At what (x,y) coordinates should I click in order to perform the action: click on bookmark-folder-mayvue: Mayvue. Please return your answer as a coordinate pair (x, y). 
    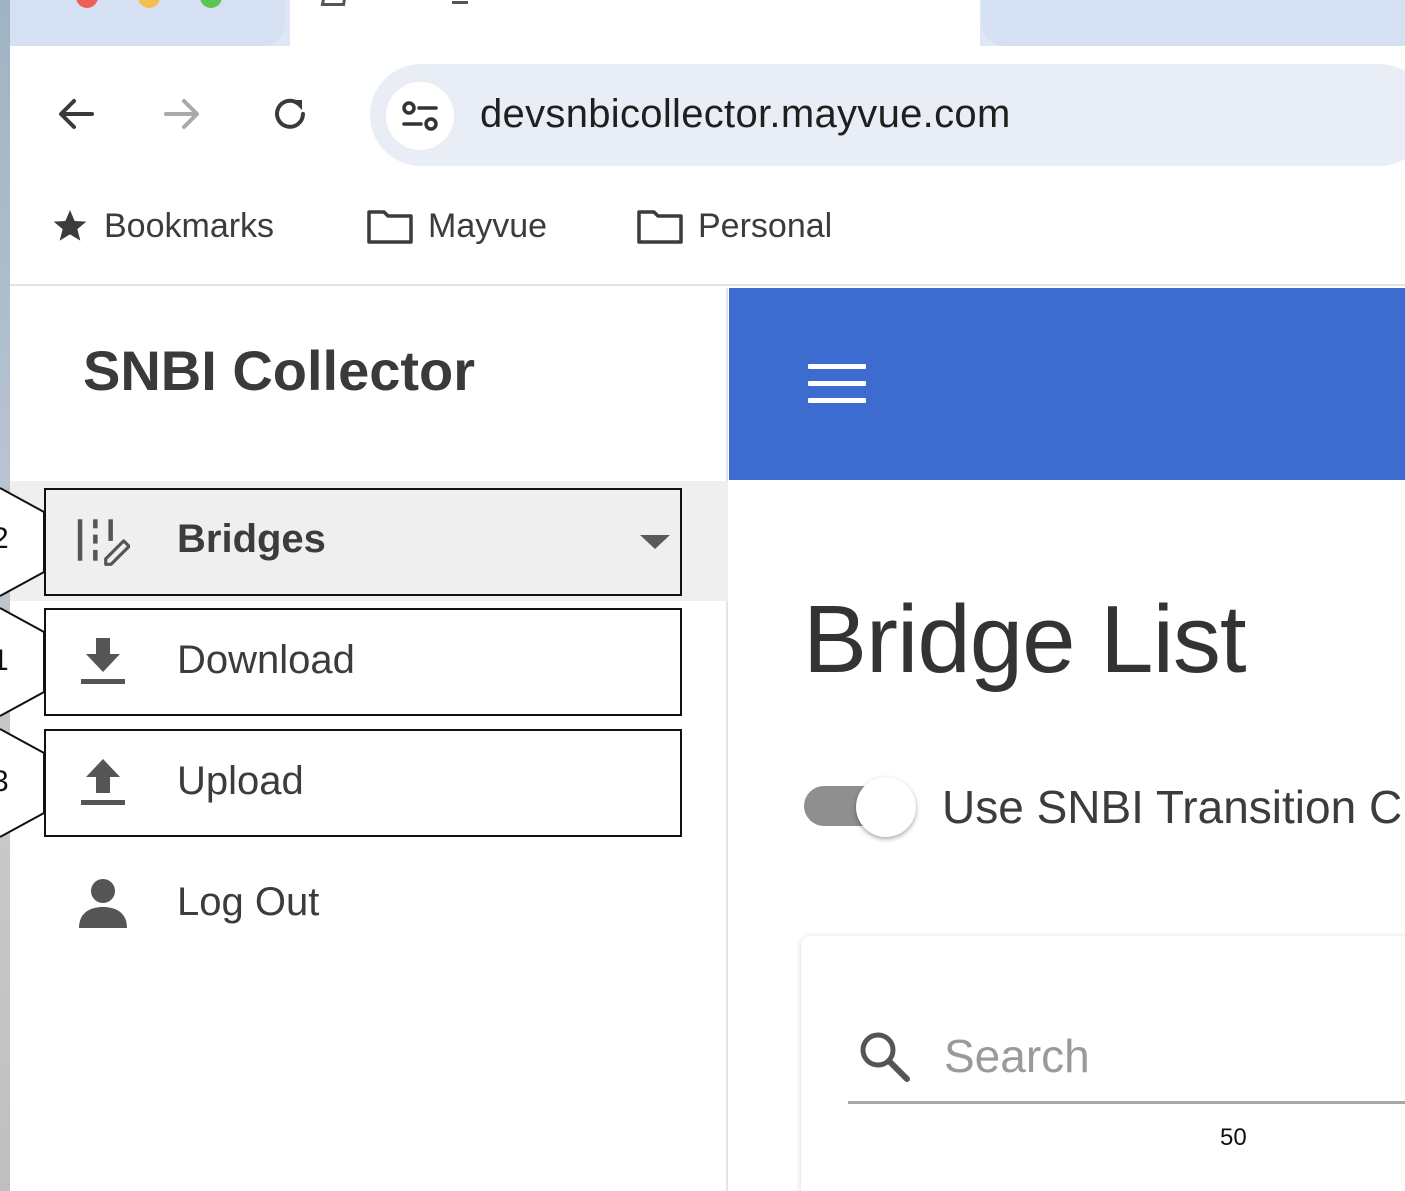
    Looking at the image, I should click on (456, 226).